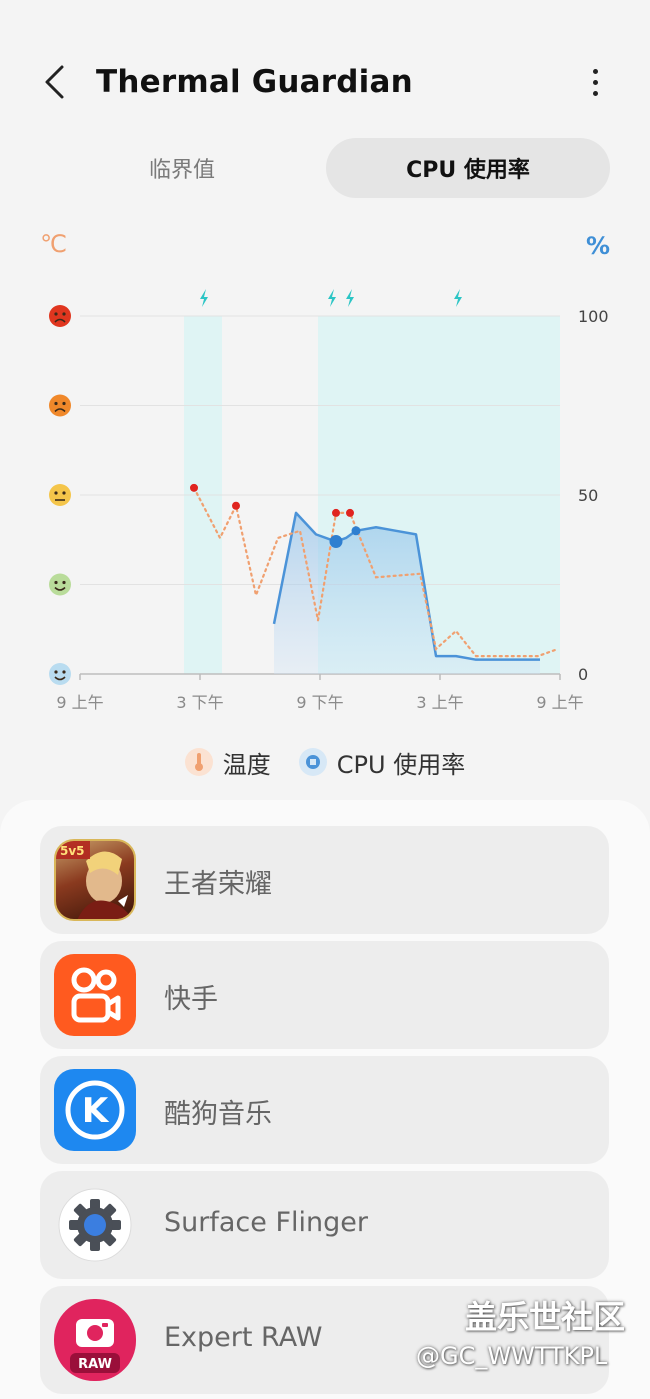 The width and height of the screenshot is (650, 1399). Describe the element at coordinates (95, 880) in the screenshot. I see `honor-of-kings-icon: 5v5` at that location.